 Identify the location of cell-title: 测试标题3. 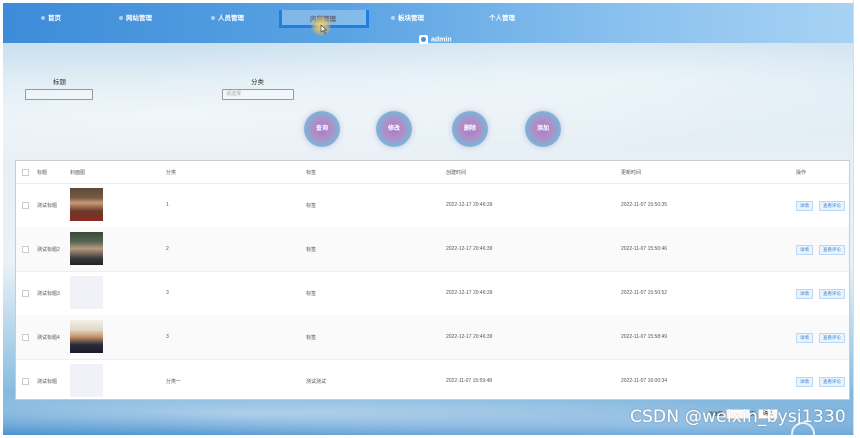
(48, 294).